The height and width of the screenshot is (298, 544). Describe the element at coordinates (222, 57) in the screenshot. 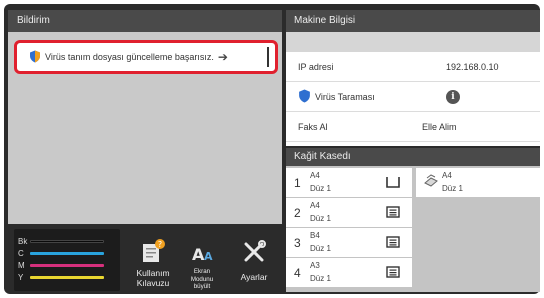

I see `arrow-right-icon: ➔` at that location.